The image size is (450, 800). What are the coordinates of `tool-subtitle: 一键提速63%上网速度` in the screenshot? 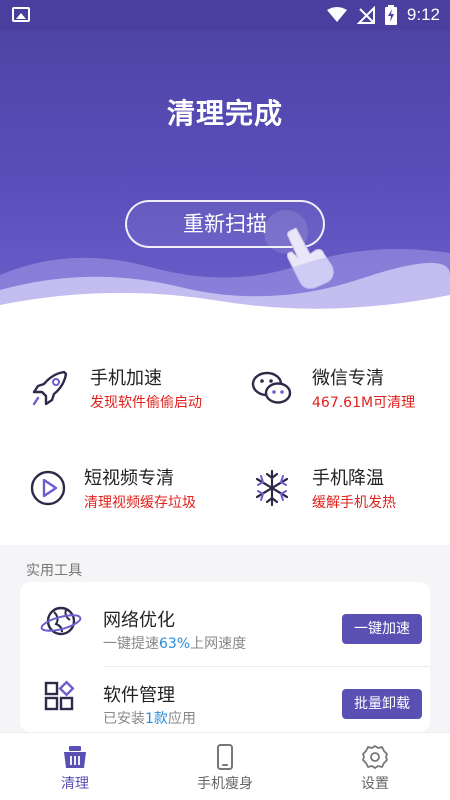 It's located at (175, 644).